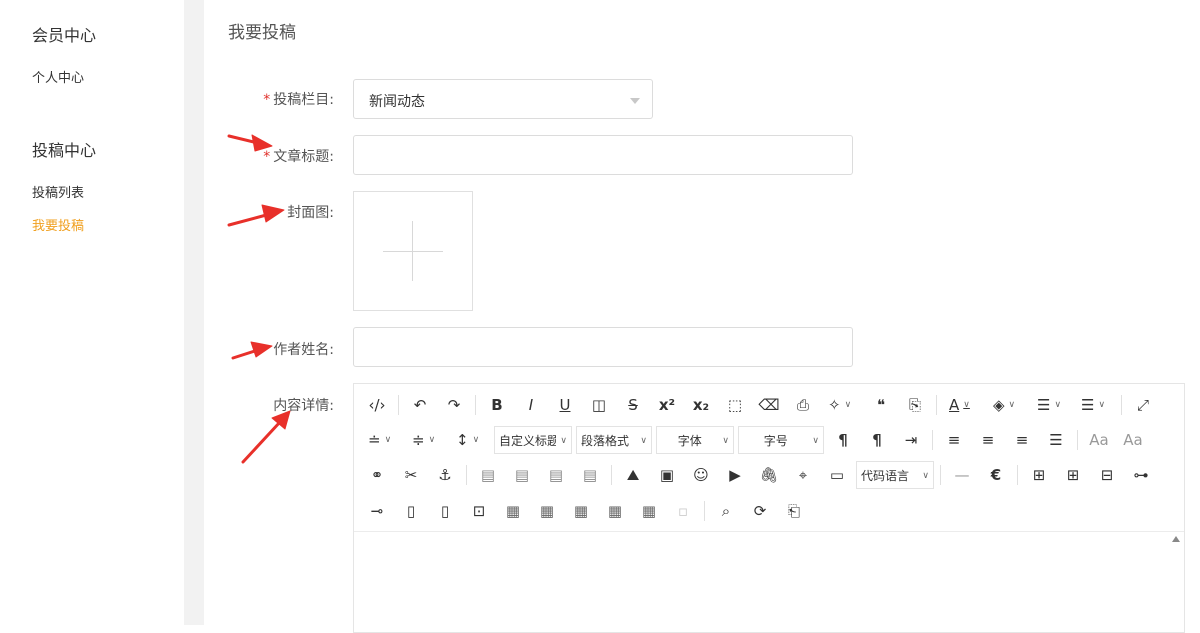 This screenshot has width=1200, height=633. What do you see at coordinates (445, 475) in the screenshot?
I see `anchor-icon: ⚓` at bounding box center [445, 475].